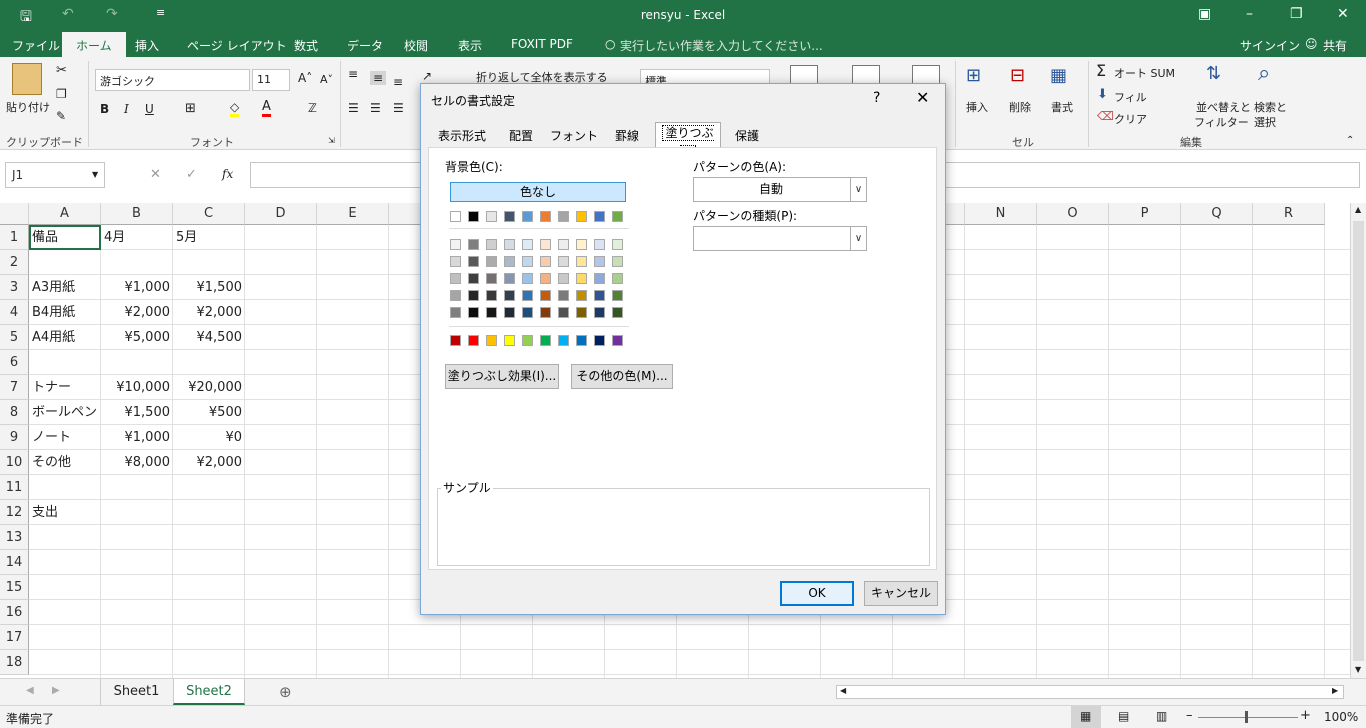 Image resolution: width=1366 pixels, height=728 pixels. I want to click on align-top-icon: ≡, so click(353, 74).